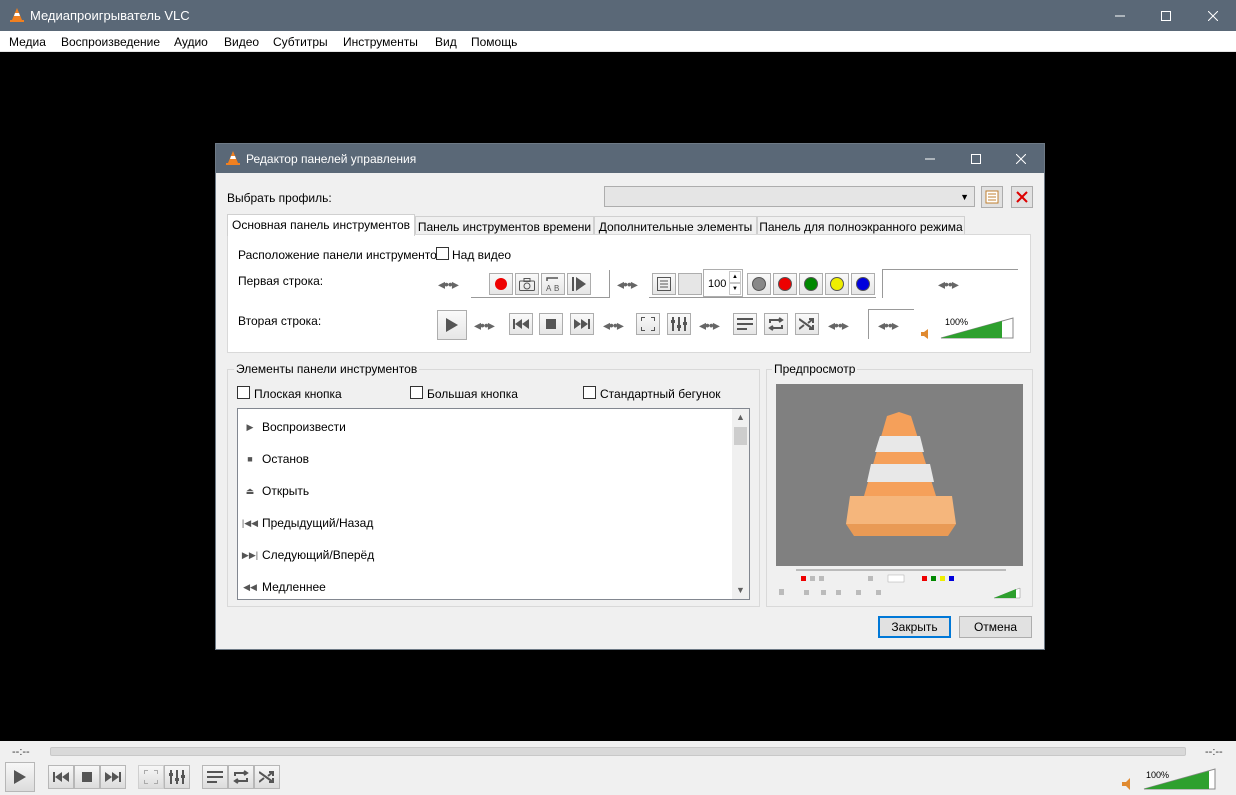  I want to click on speed-spinbox: 100 ▲ ▼, so click(723, 283).